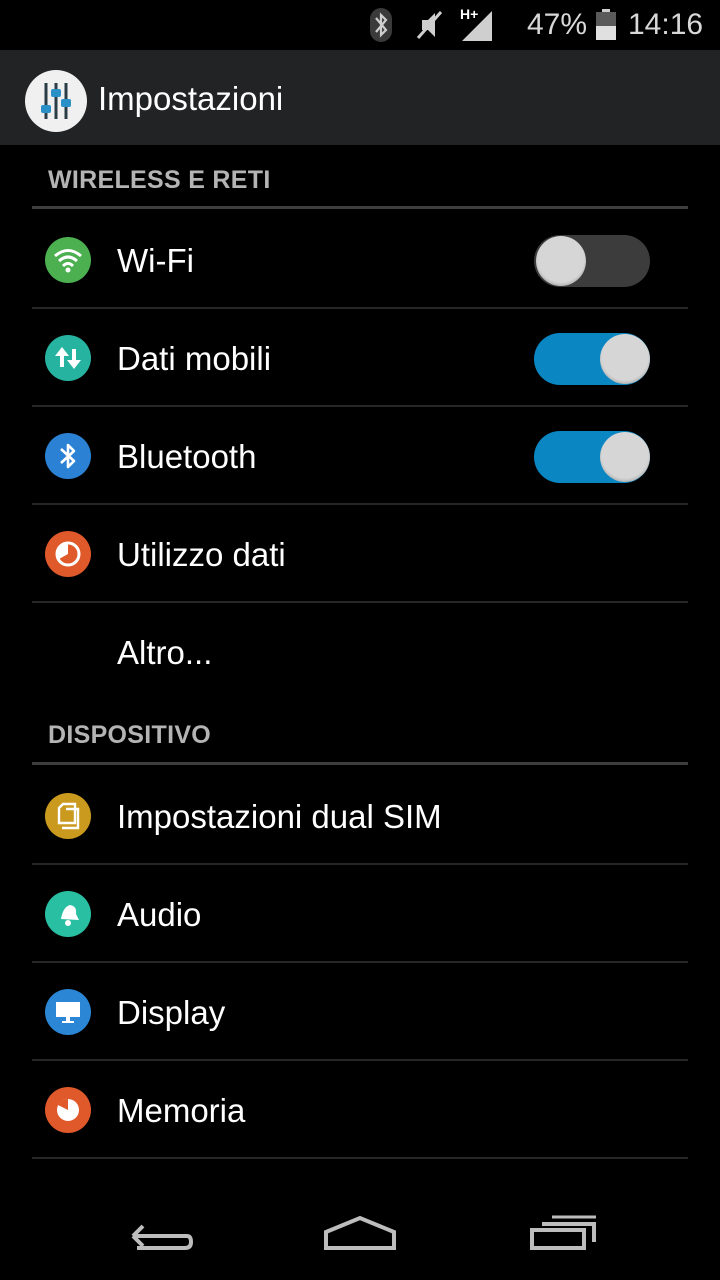  What do you see at coordinates (181, 1110) in the screenshot?
I see `settings-item-label: Memoria` at bounding box center [181, 1110].